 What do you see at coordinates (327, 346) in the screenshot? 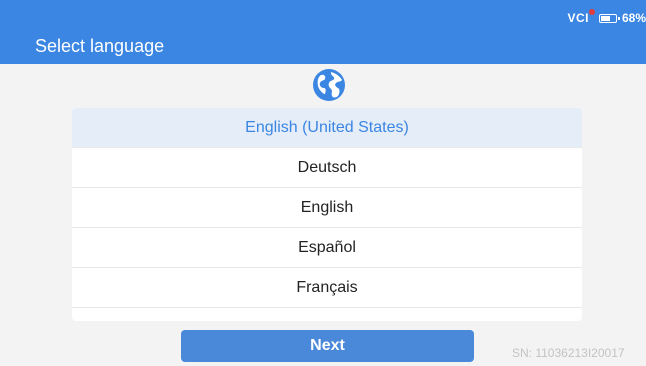
I see `next-button: Next` at bounding box center [327, 346].